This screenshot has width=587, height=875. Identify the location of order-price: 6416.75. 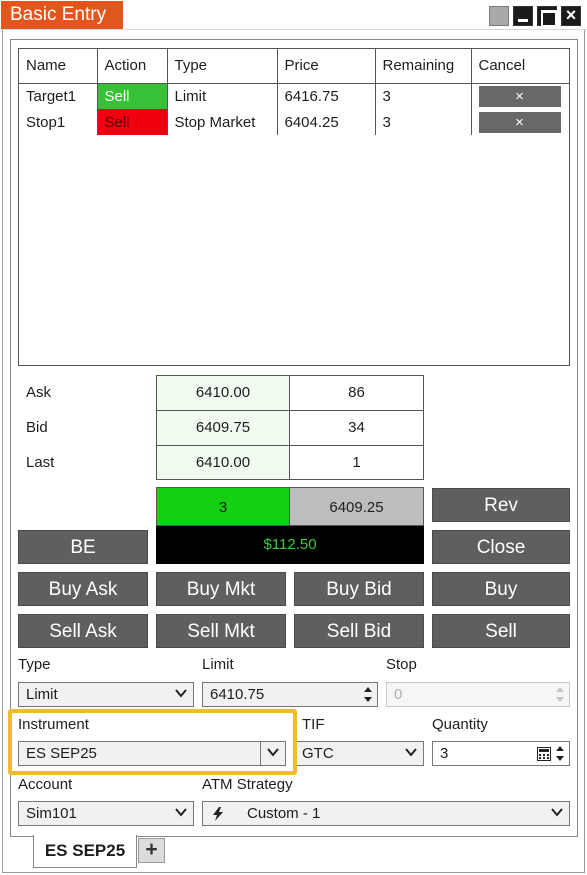
(326, 96).